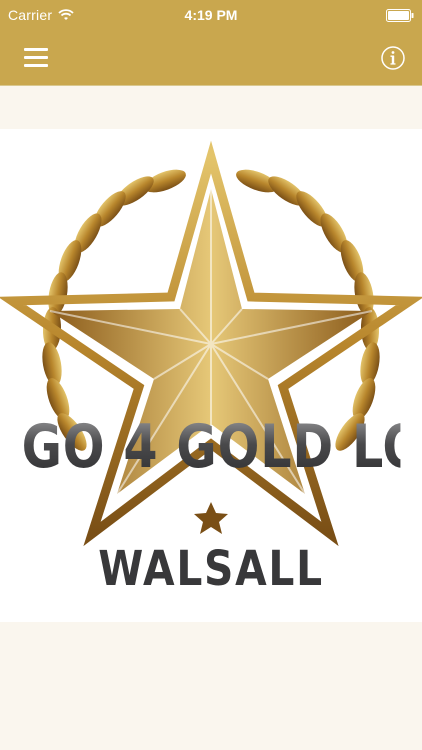 Image resolution: width=422 pixels, height=750 pixels. I want to click on status-time: 4:19 PM, so click(211, 15).